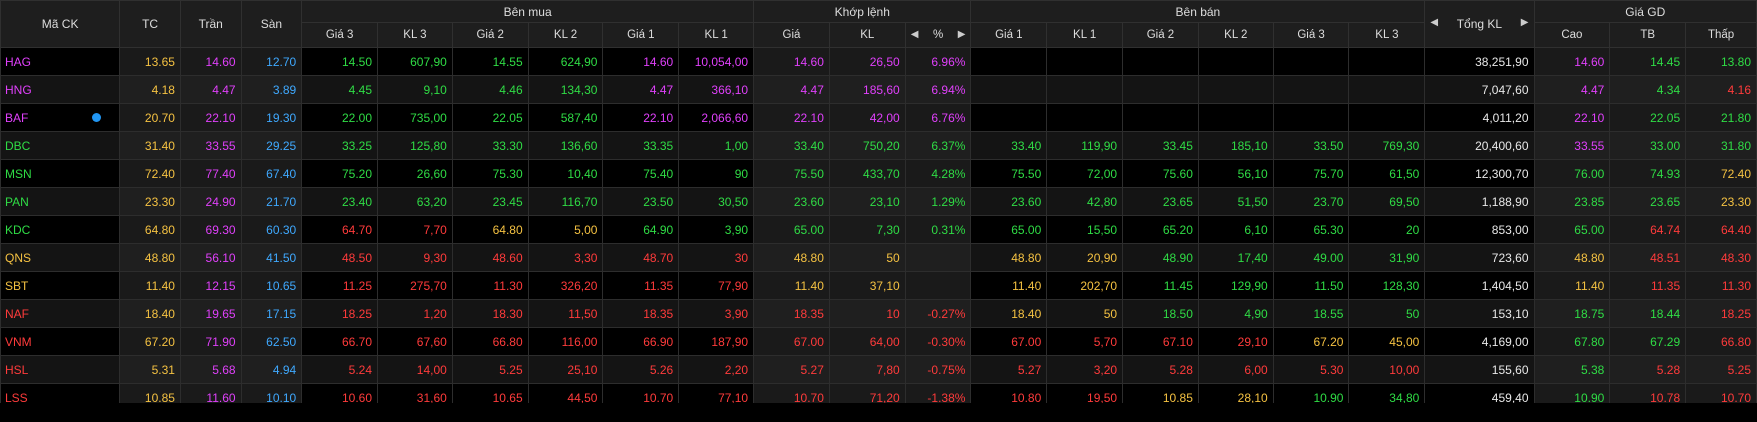 The width and height of the screenshot is (1757, 422). Describe the element at coordinates (1479, 285) in the screenshot. I see `total-vol-cell: 1,404,50` at that location.